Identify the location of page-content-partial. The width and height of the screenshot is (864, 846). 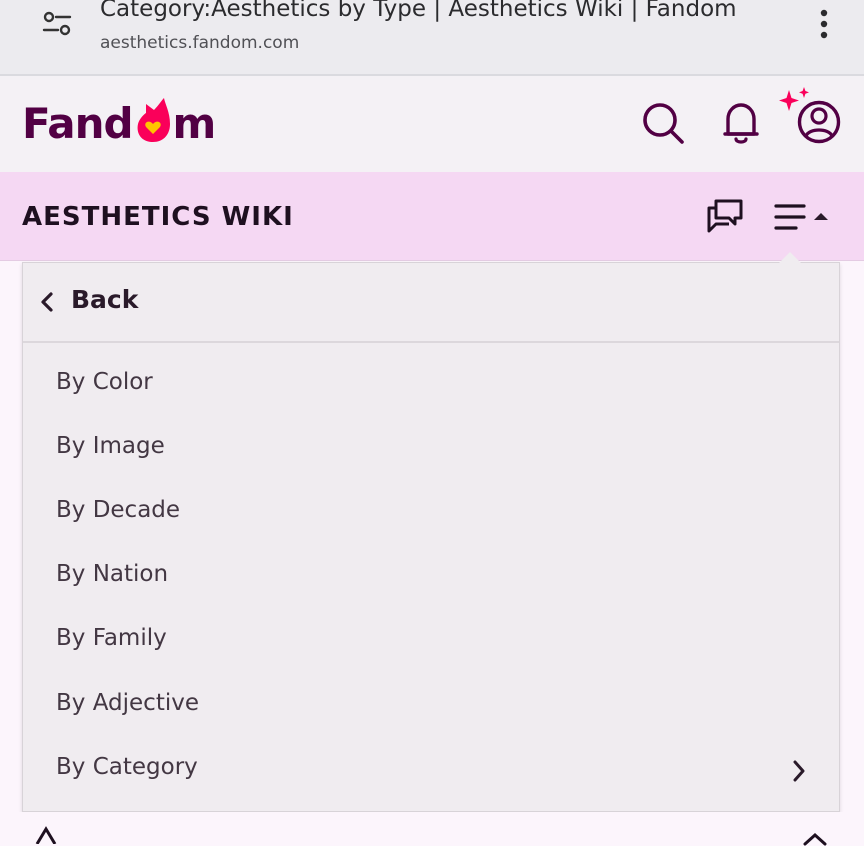
(432, 829).